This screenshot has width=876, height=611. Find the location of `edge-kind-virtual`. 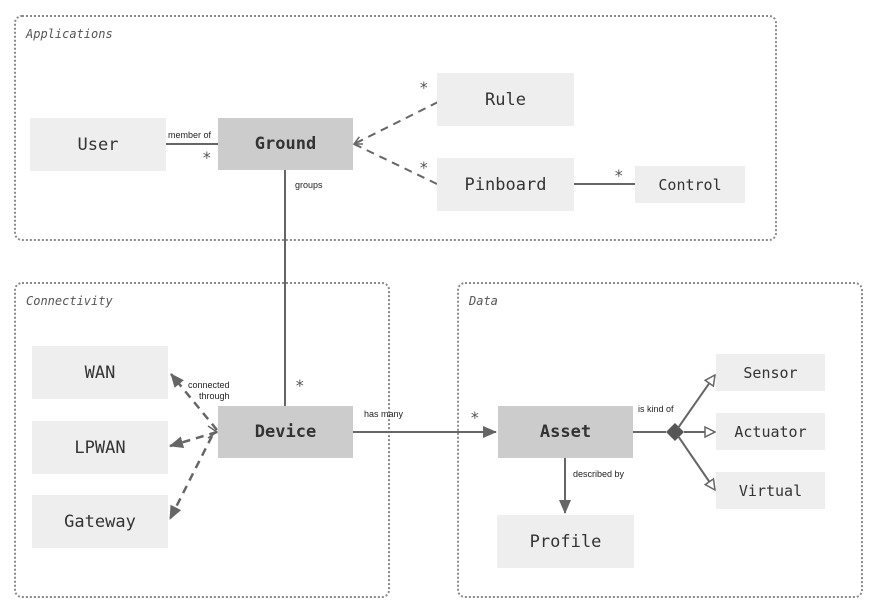

edge-kind-virtual is located at coordinates (696, 462).